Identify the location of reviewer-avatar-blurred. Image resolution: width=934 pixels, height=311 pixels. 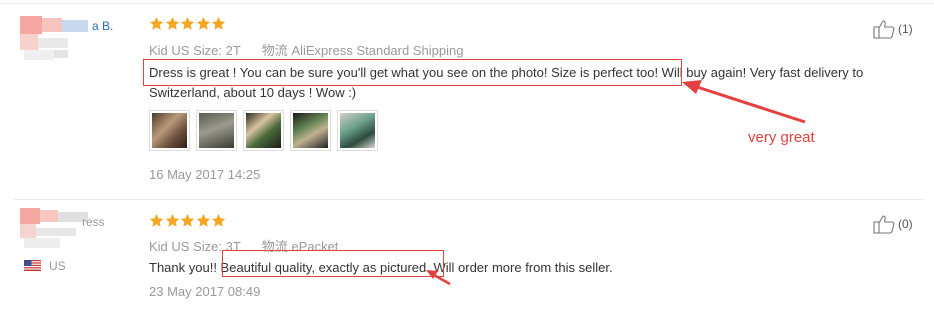
(55, 40).